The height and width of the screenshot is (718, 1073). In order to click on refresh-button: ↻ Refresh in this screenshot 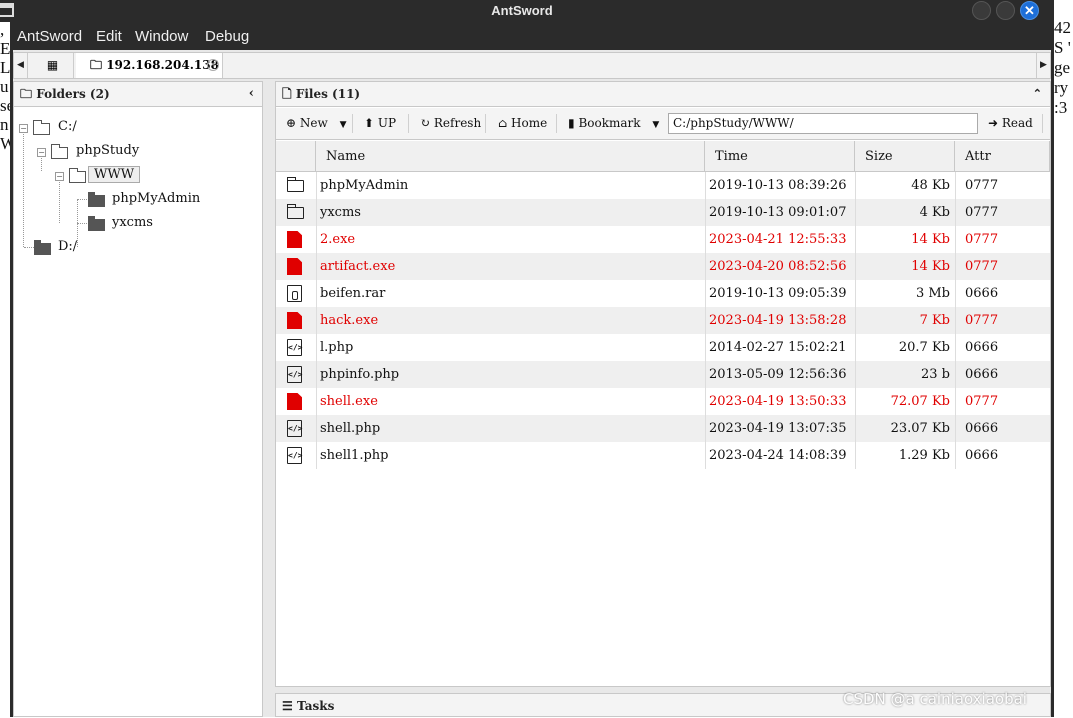, I will do `click(450, 123)`.